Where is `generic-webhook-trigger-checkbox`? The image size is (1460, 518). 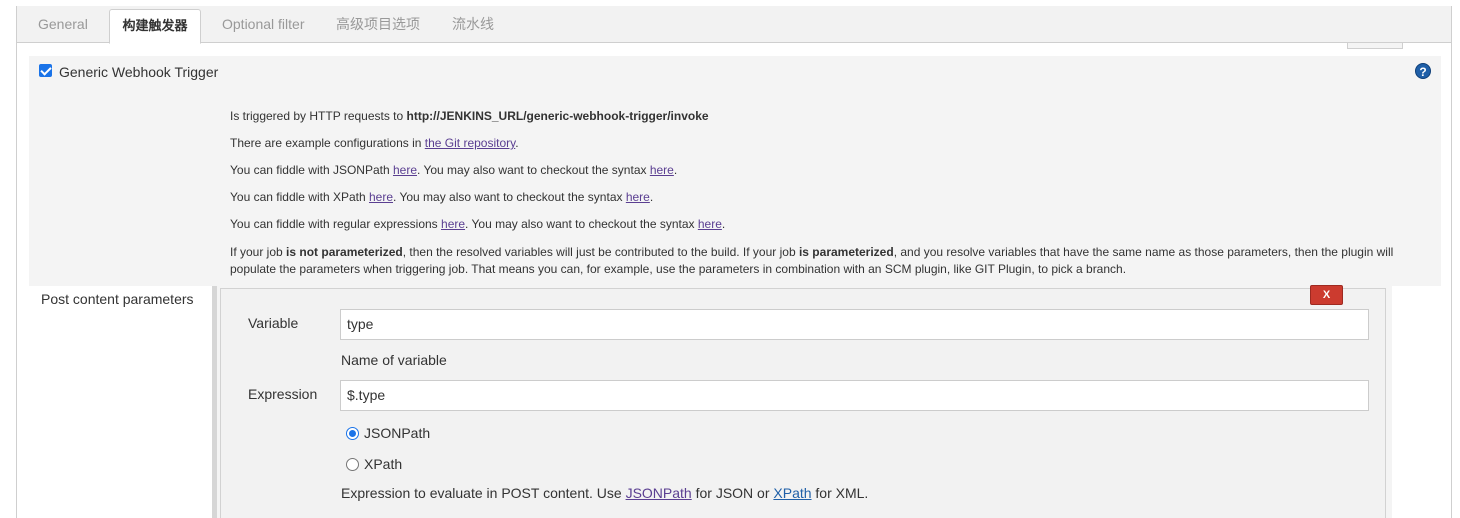
generic-webhook-trigger-checkbox is located at coordinates (45, 70).